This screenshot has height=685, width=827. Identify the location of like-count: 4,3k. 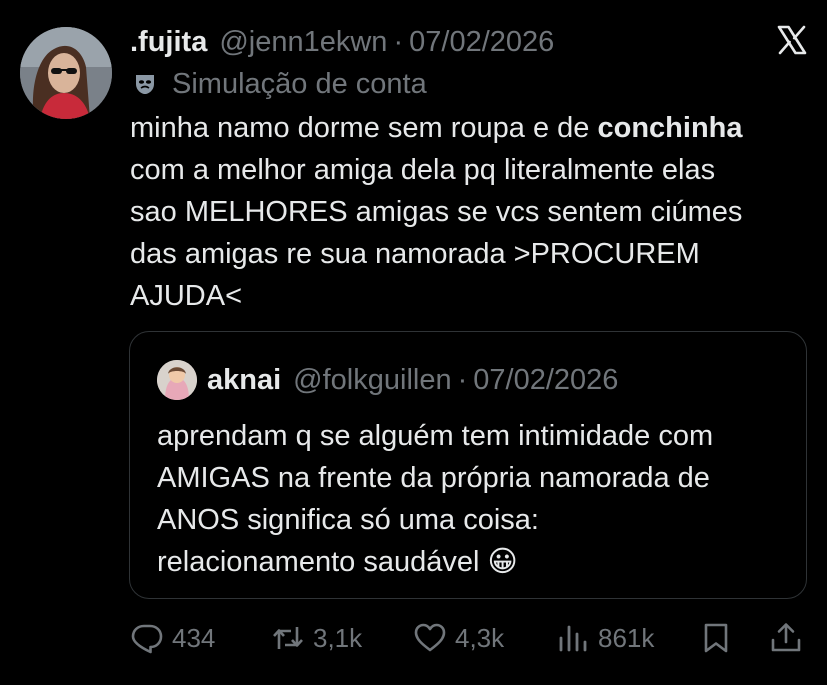
(480, 637).